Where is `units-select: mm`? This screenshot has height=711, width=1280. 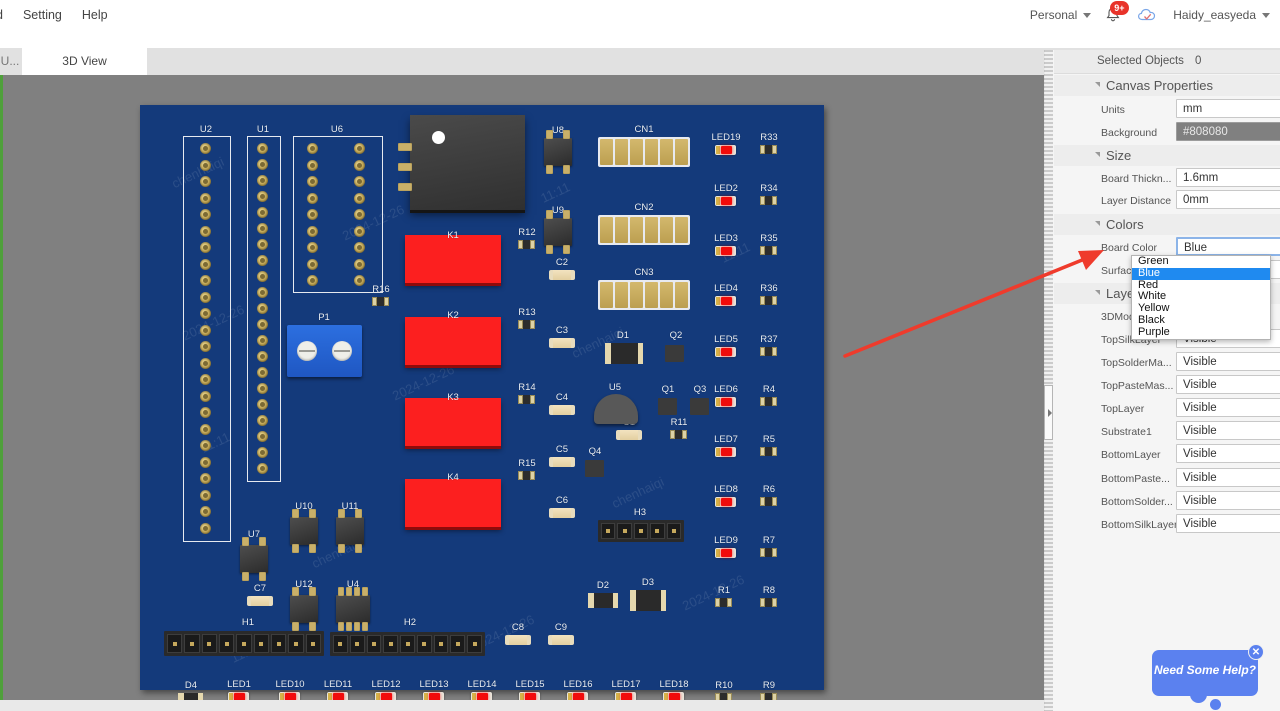 units-select: mm is located at coordinates (1228, 108).